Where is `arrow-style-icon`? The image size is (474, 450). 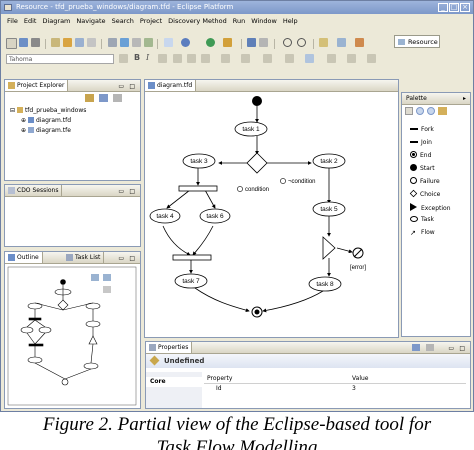 arrow-style-icon is located at coordinates (225, 58).